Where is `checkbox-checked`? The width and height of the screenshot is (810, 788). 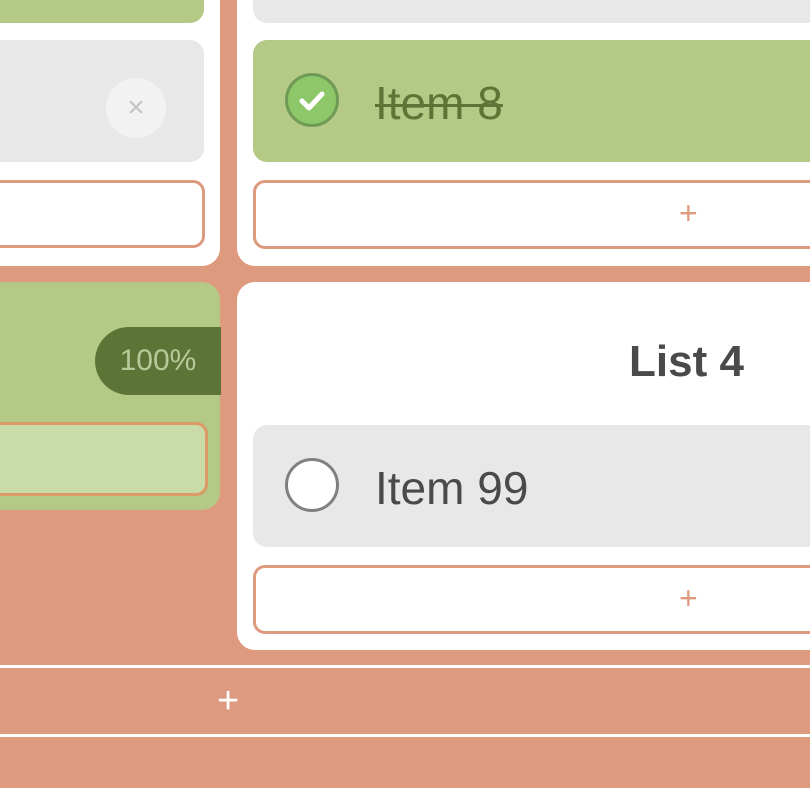 checkbox-checked is located at coordinates (312, 100).